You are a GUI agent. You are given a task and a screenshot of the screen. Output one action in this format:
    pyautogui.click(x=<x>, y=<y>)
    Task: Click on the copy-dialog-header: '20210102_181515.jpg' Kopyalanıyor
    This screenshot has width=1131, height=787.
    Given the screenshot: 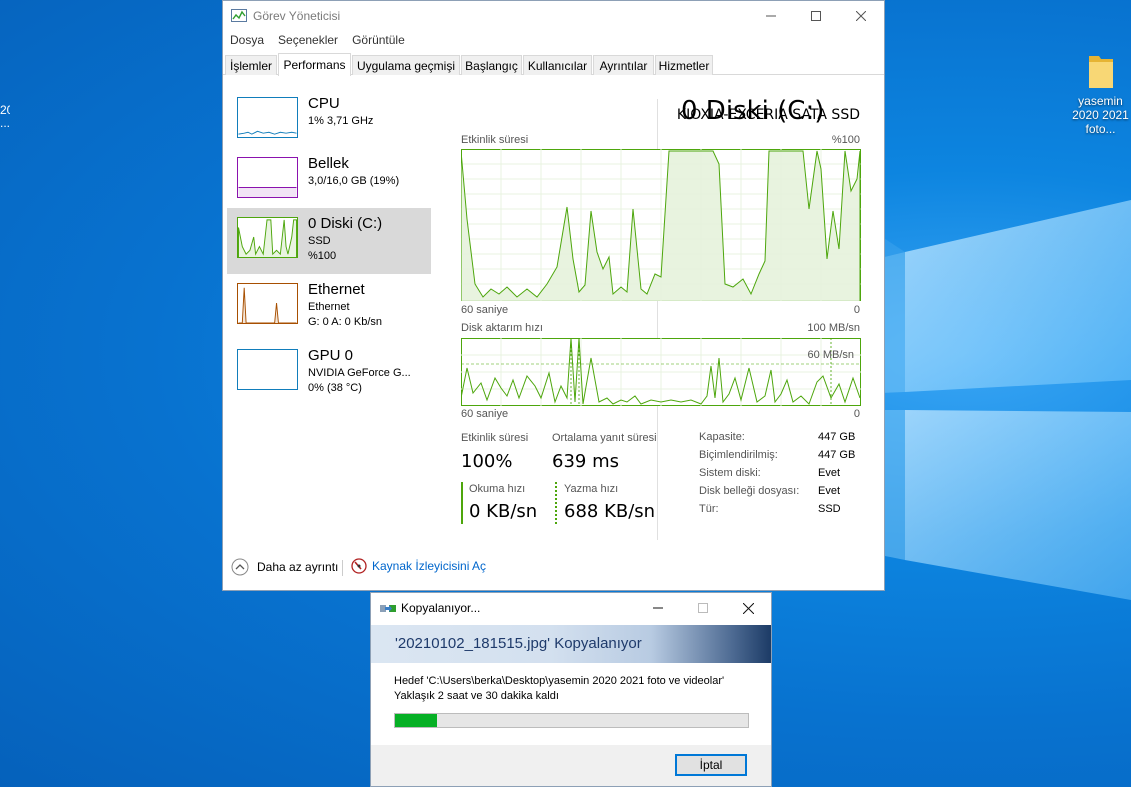 What is the action you would take?
    pyautogui.click(x=571, y=644)
    